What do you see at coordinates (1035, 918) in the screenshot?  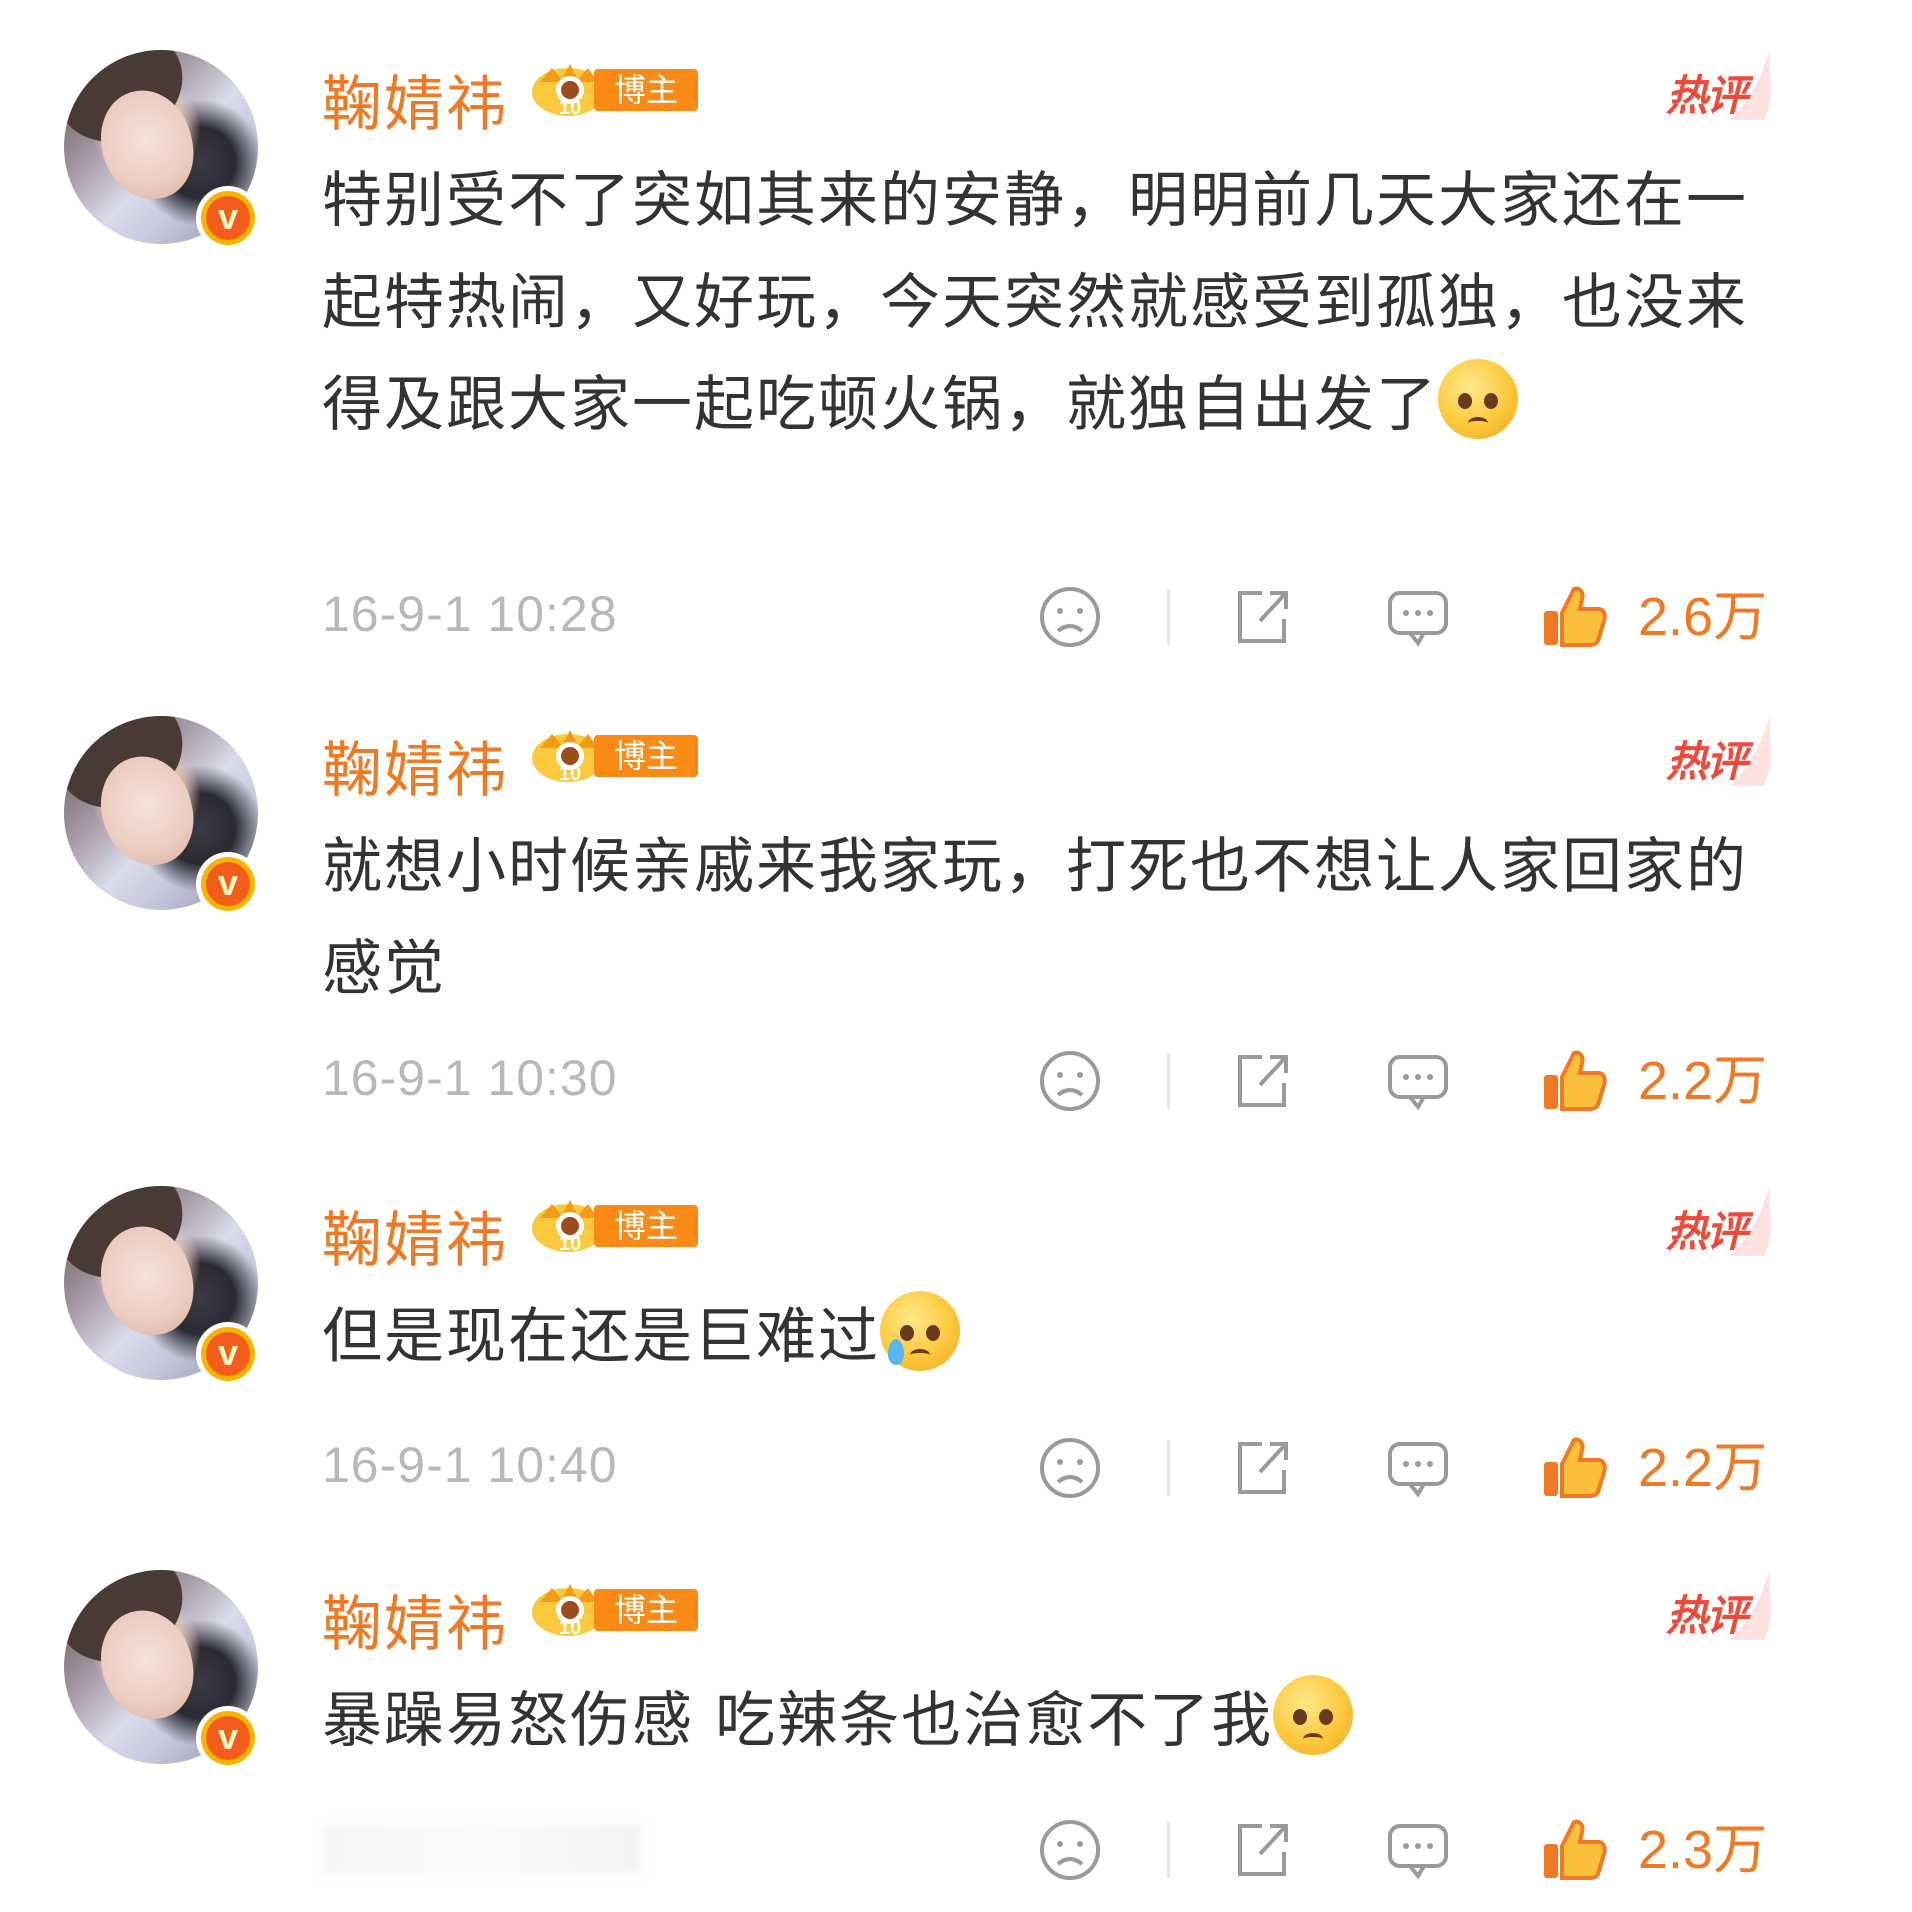 I see `comment-text: 就想小时候亲戚来我家玩，打死也不想让人家回家的感觉` at bounding box center [1035, 918].